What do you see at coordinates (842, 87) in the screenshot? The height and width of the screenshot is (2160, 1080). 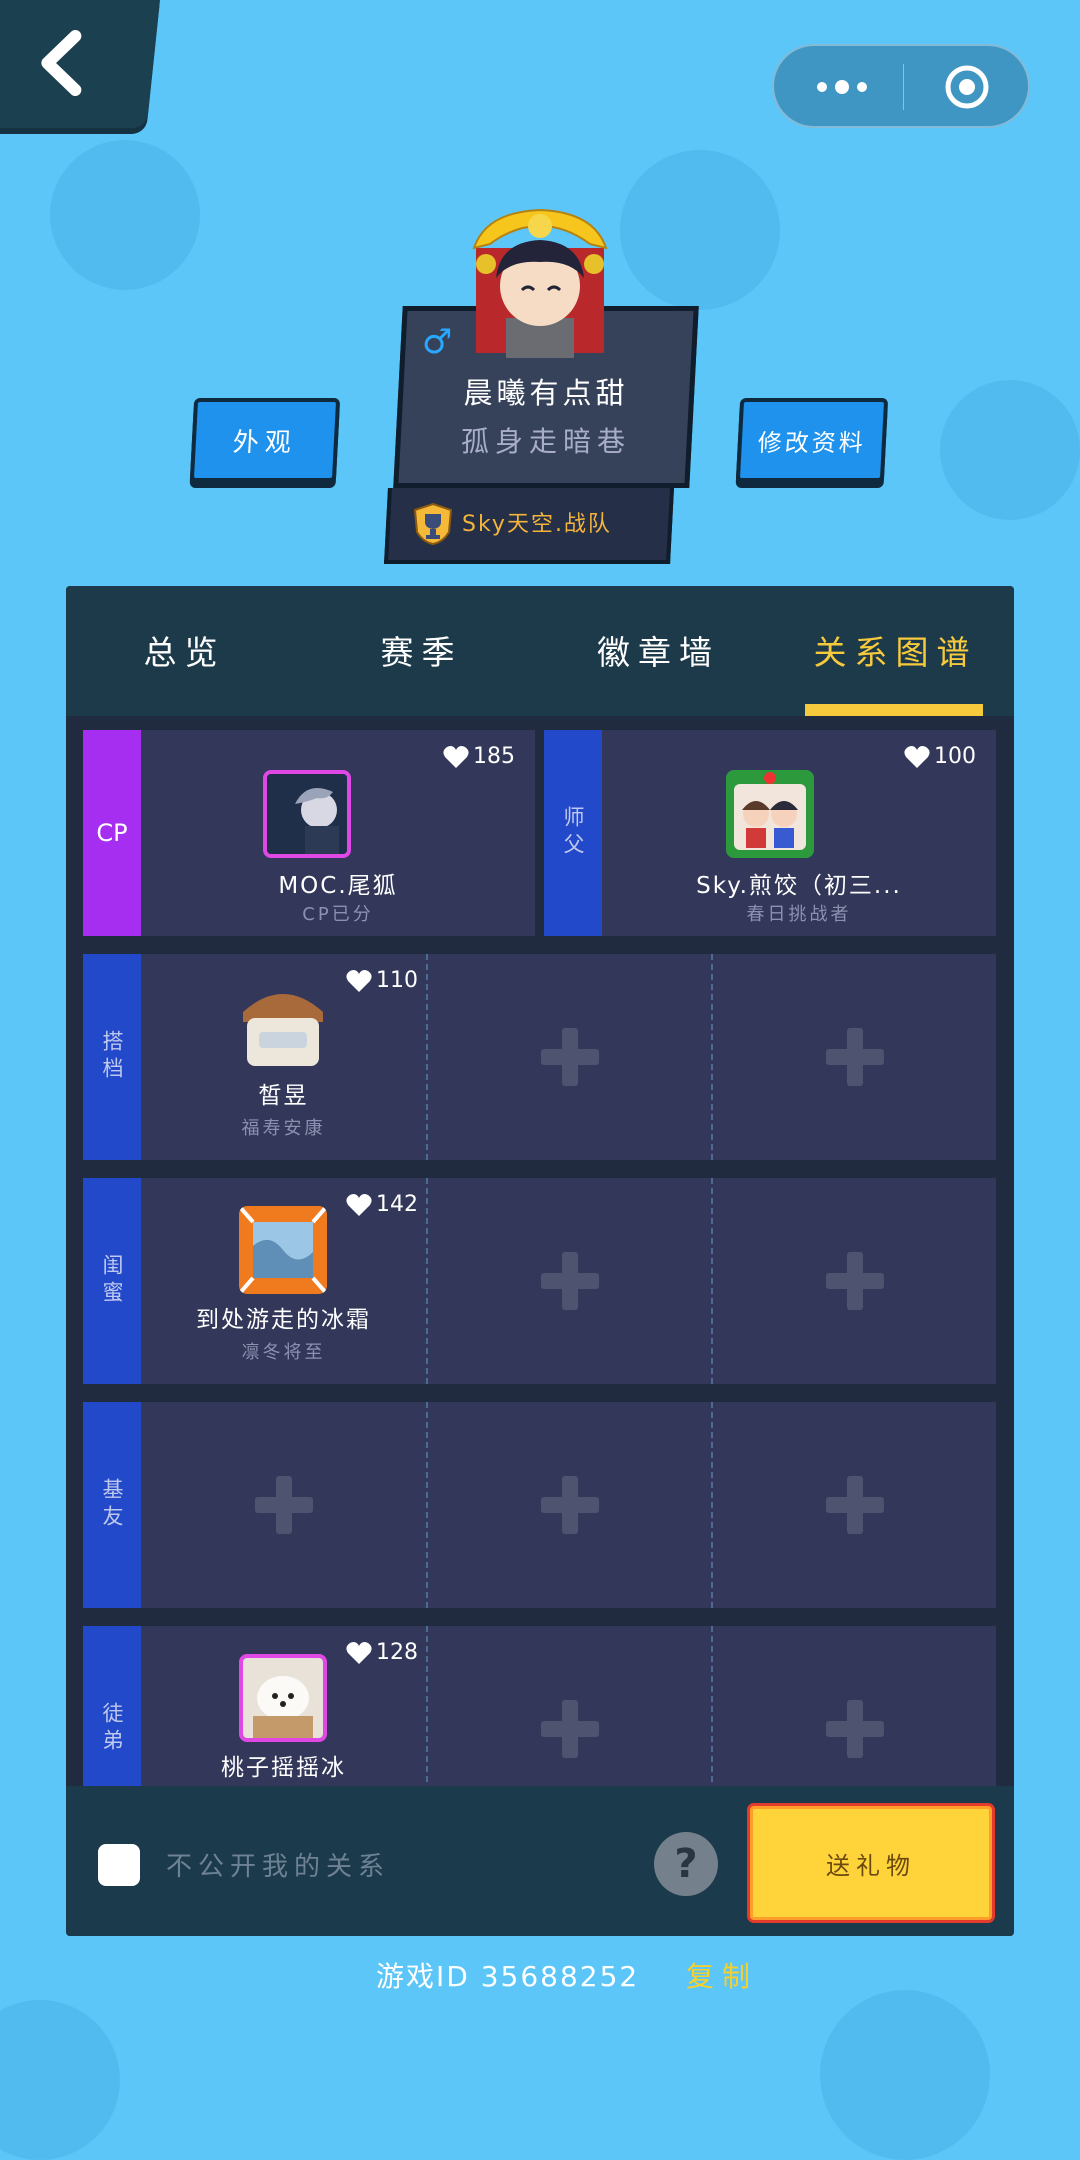 I see `more-dots-icon` at bounding box center [842, 87].